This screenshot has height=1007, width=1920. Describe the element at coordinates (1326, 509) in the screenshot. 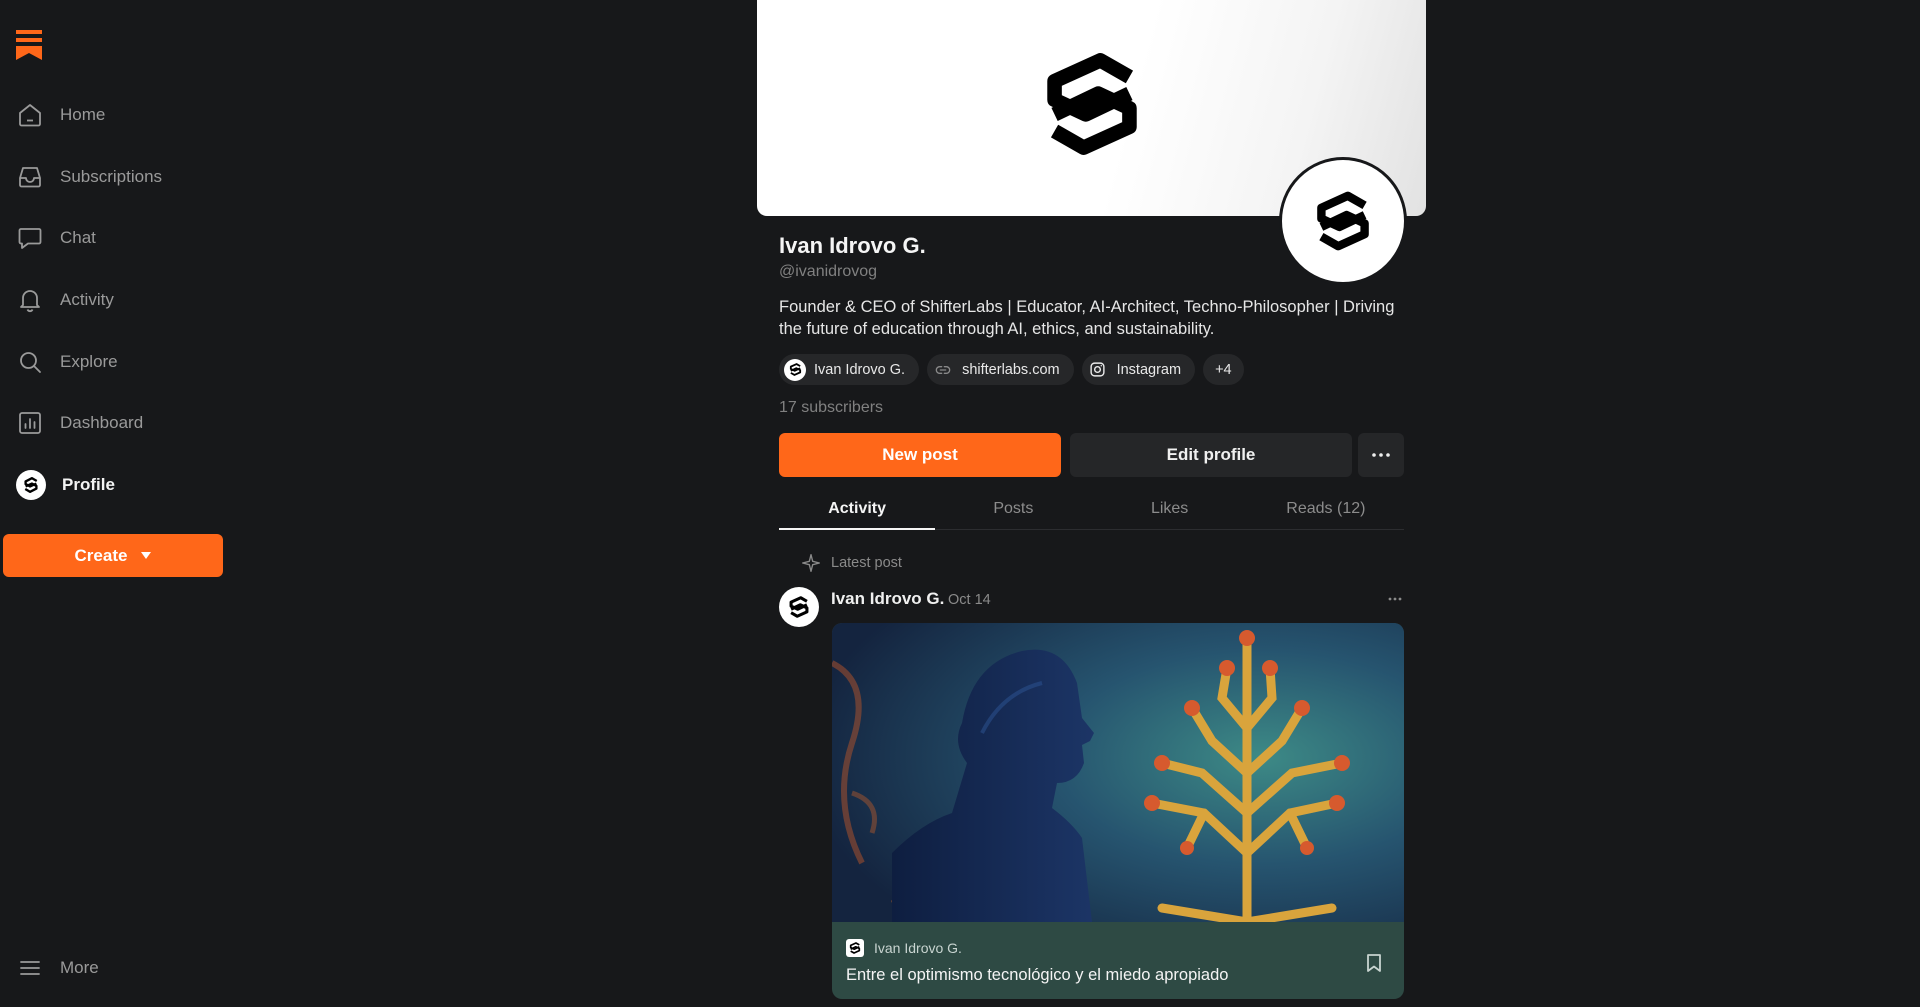

I see `tab-reads: Reads (12)` at that location.